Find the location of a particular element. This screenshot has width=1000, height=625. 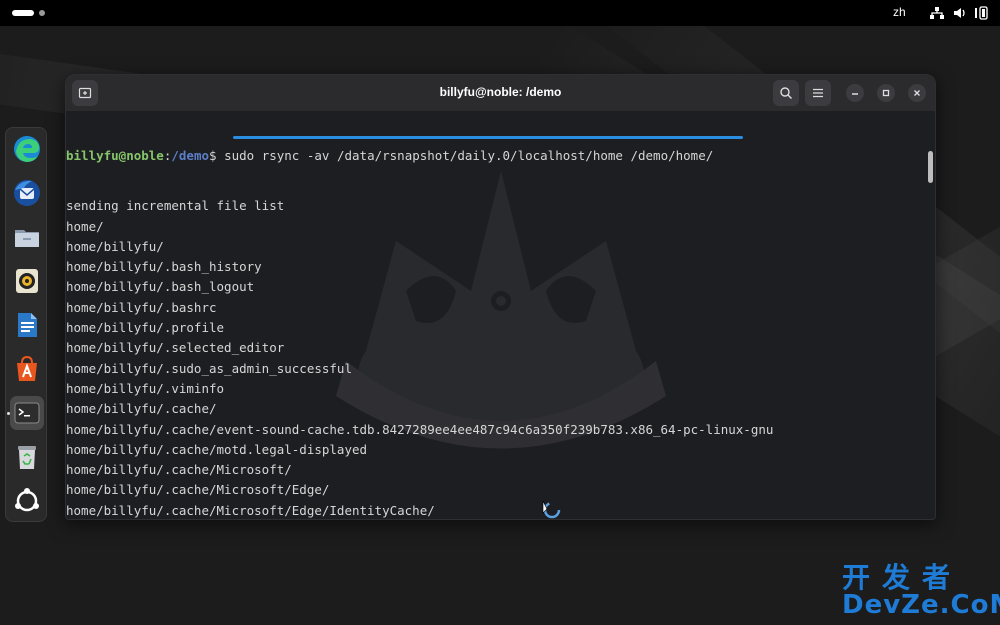

scrollbar-thumb is located at coordinates (930, 167).